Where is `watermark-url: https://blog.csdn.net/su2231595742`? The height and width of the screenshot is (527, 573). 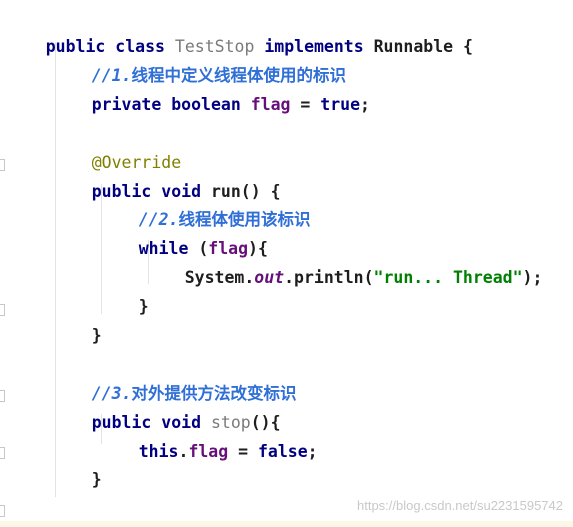
watermark-url: https://blog.csdn.net/su2231595742 is located at coordinates (460, 505).